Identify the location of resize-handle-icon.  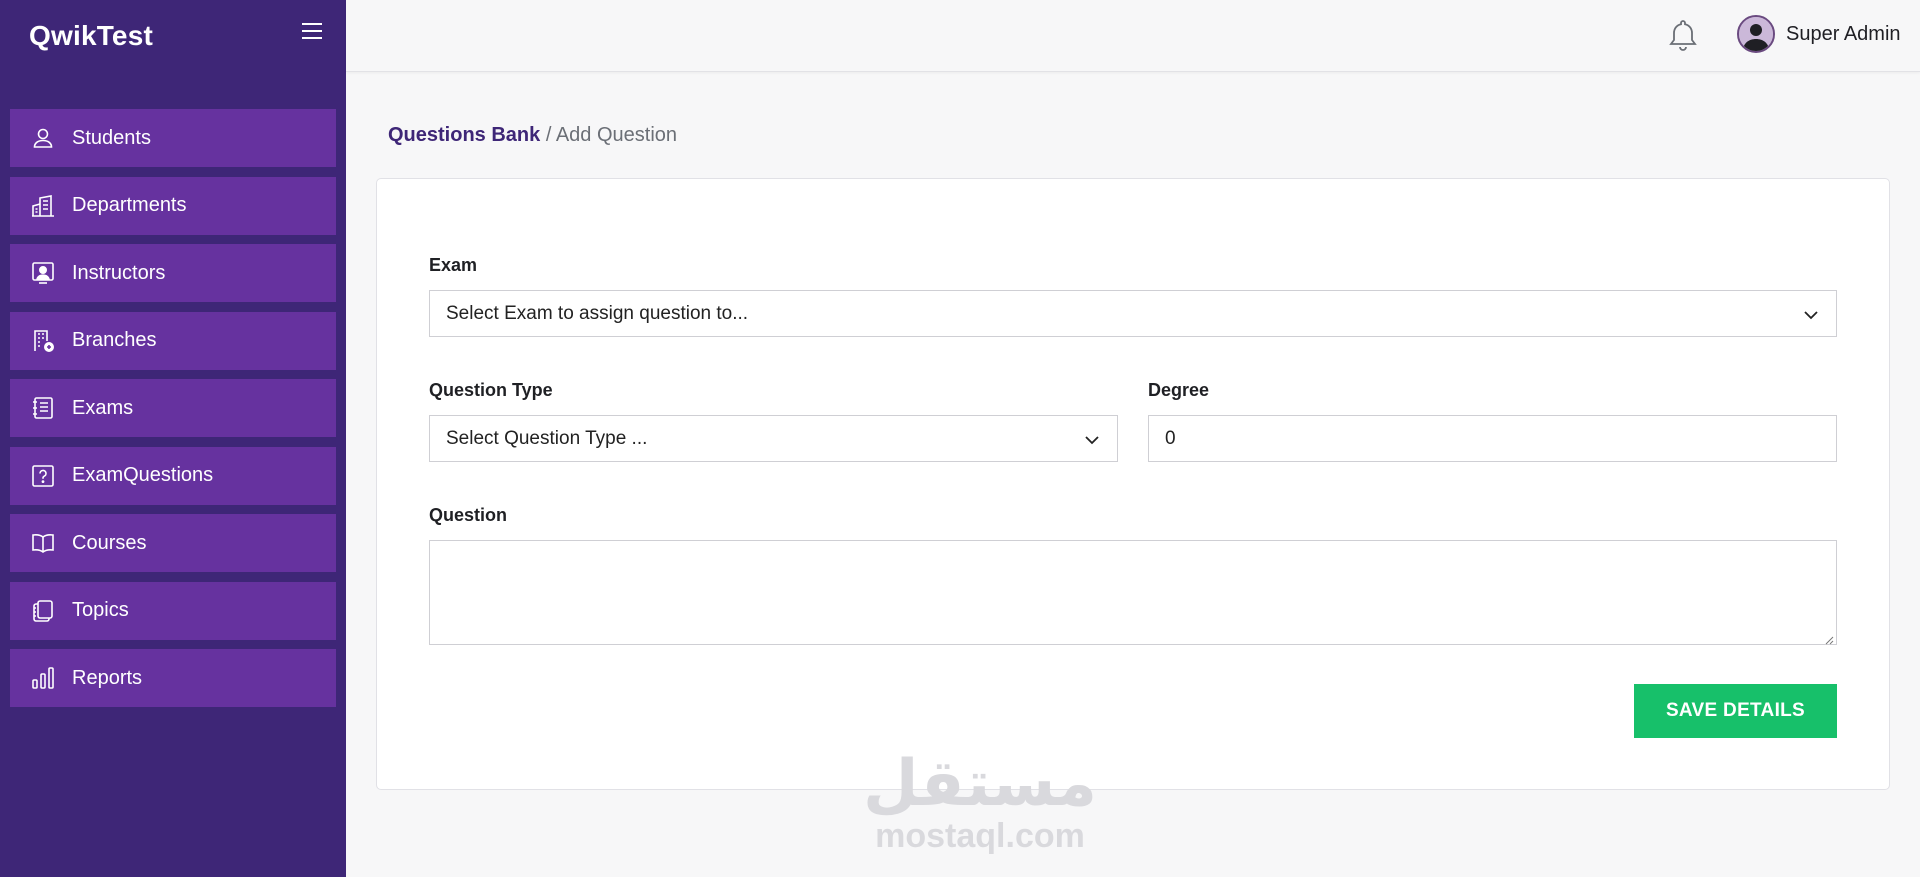
(1829, 638).